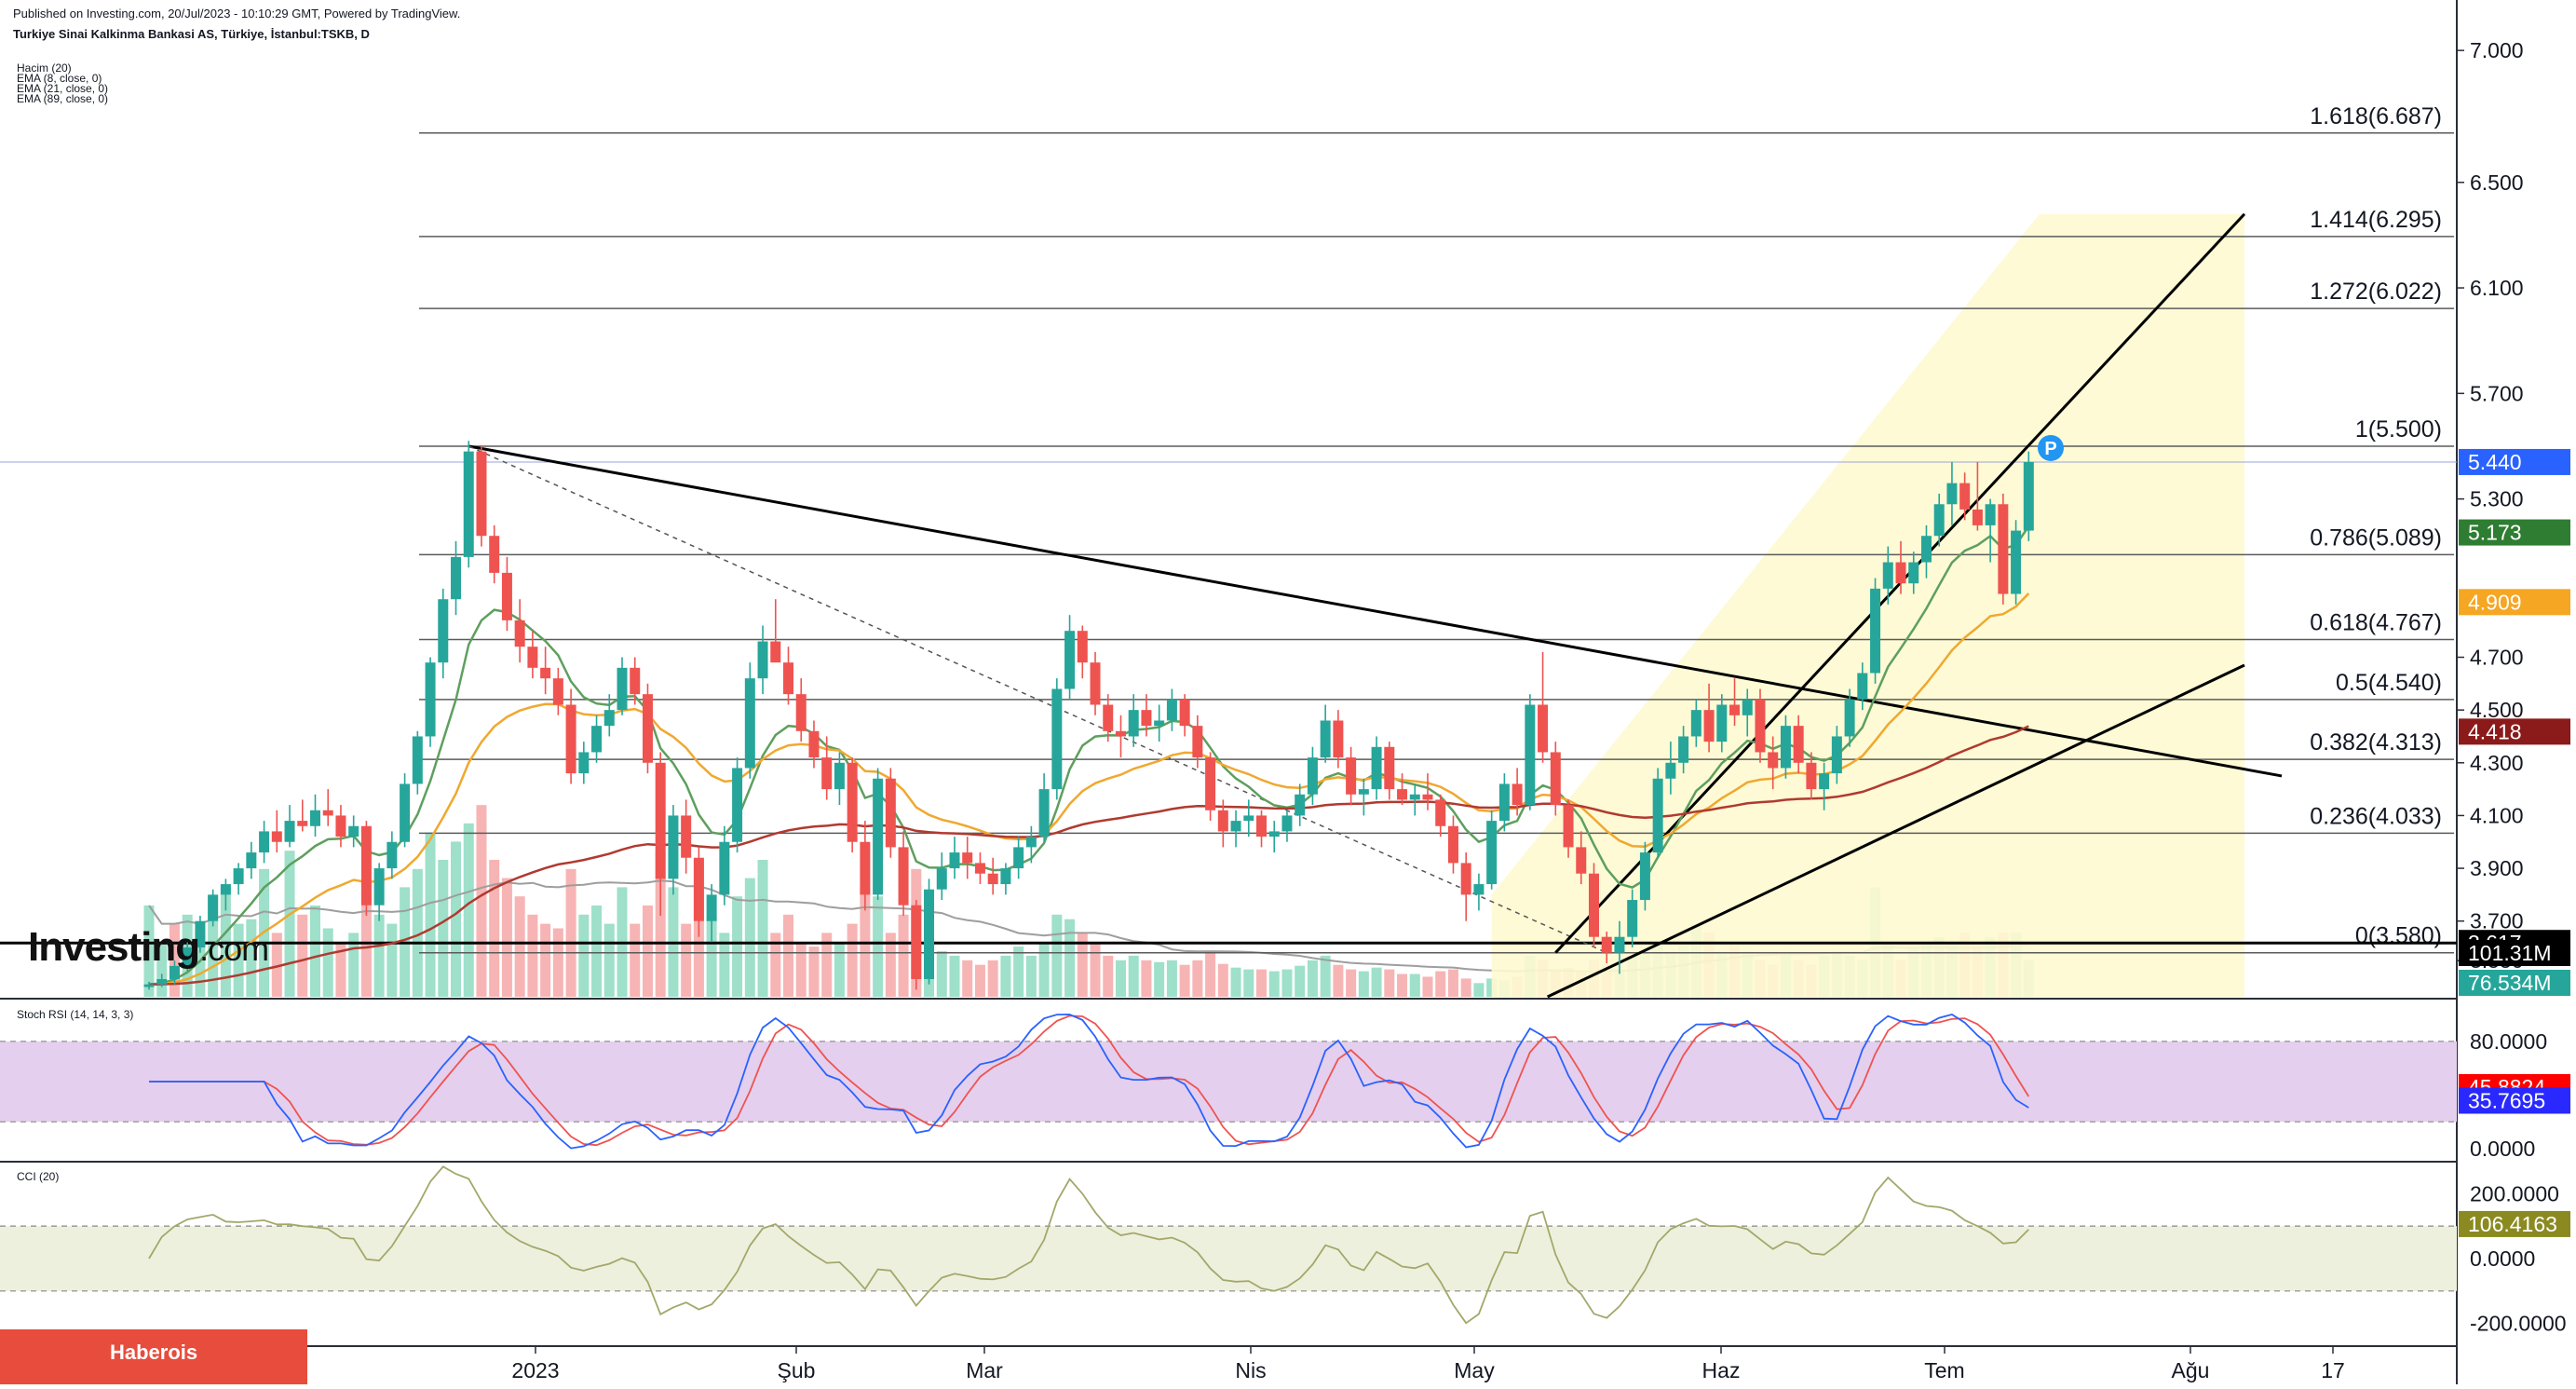 The height and width of the screenshot is (1389, 2576). I want to click on fib-level-label: 1.414(6.295), so click(2376, 220).